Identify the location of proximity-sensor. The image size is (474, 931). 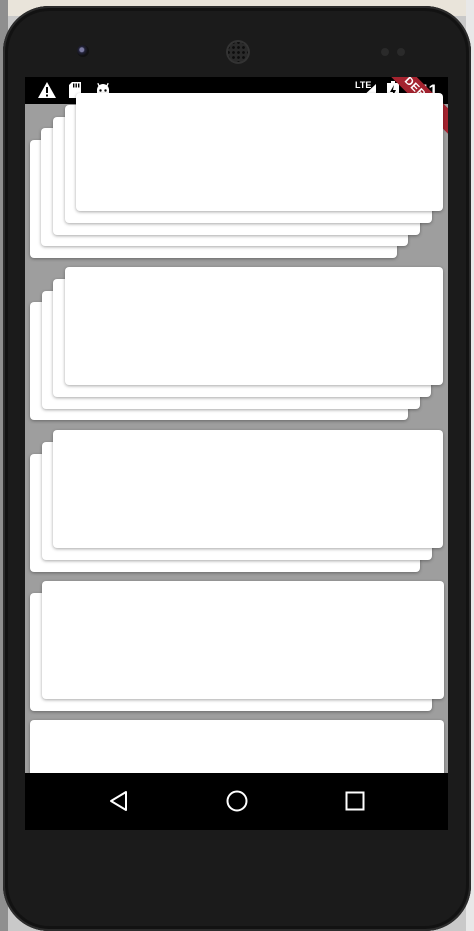
(385, 52).